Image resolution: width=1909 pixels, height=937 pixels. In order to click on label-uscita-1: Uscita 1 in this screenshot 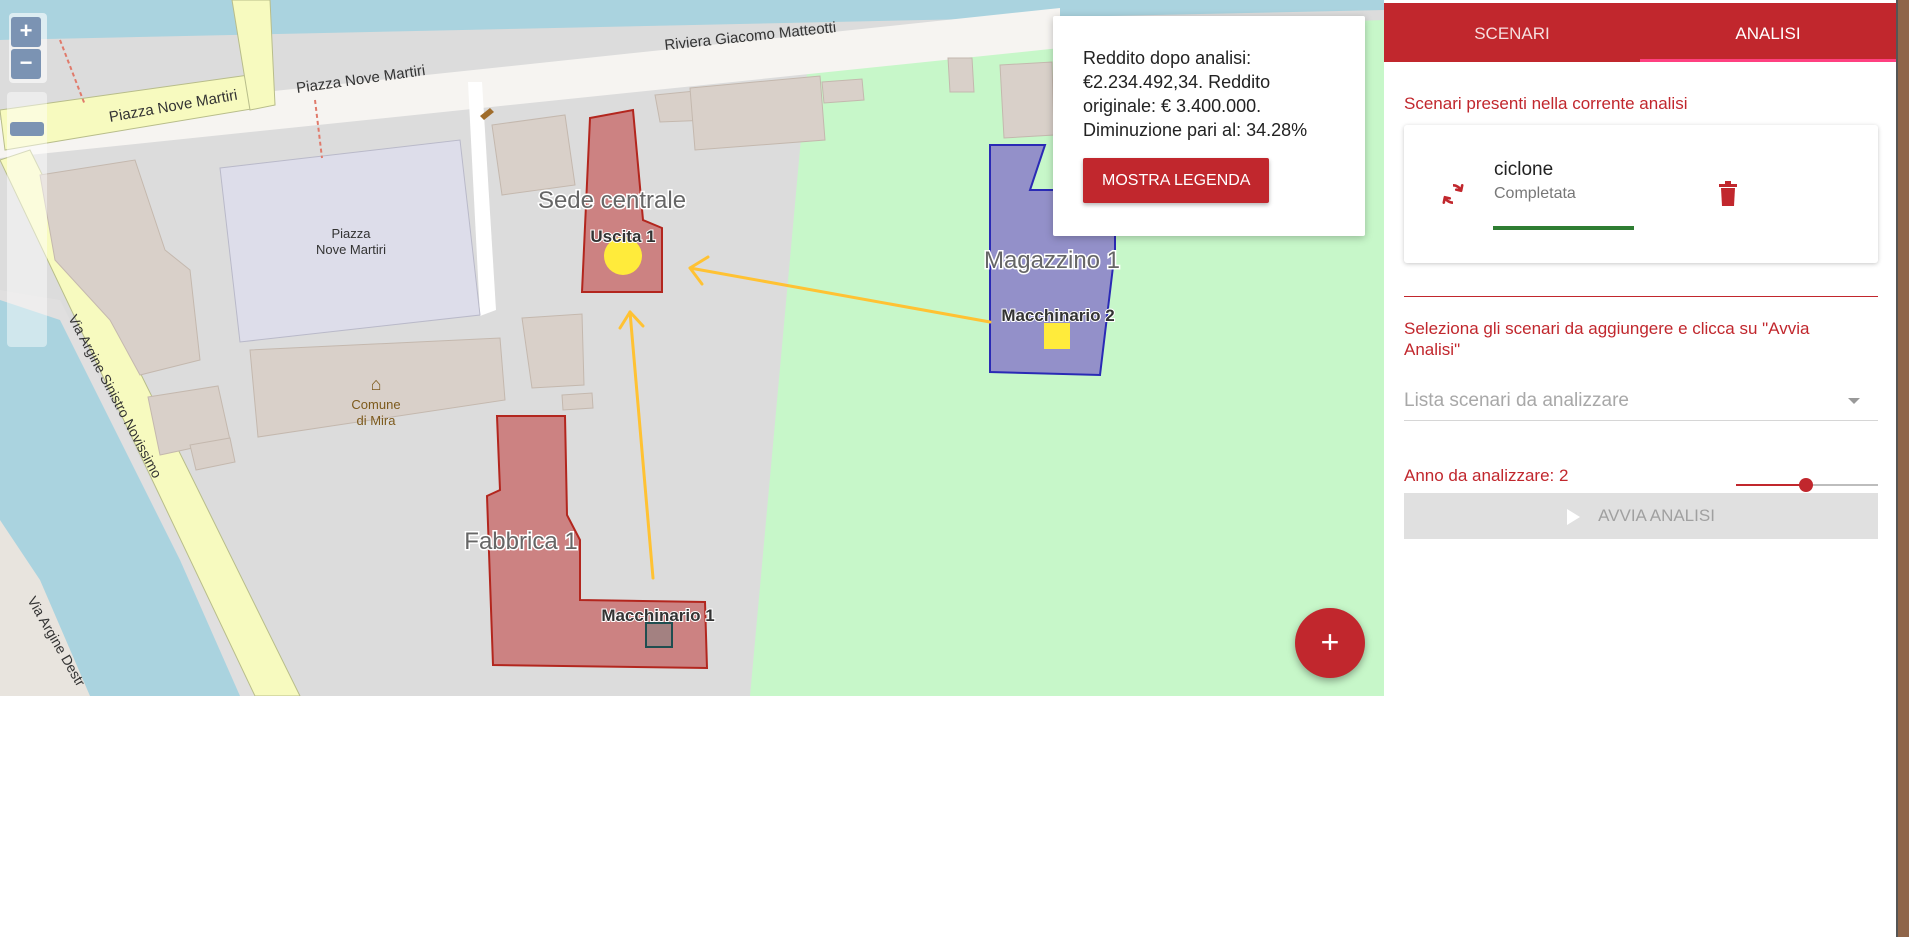, I will do `click(622, 236)`.